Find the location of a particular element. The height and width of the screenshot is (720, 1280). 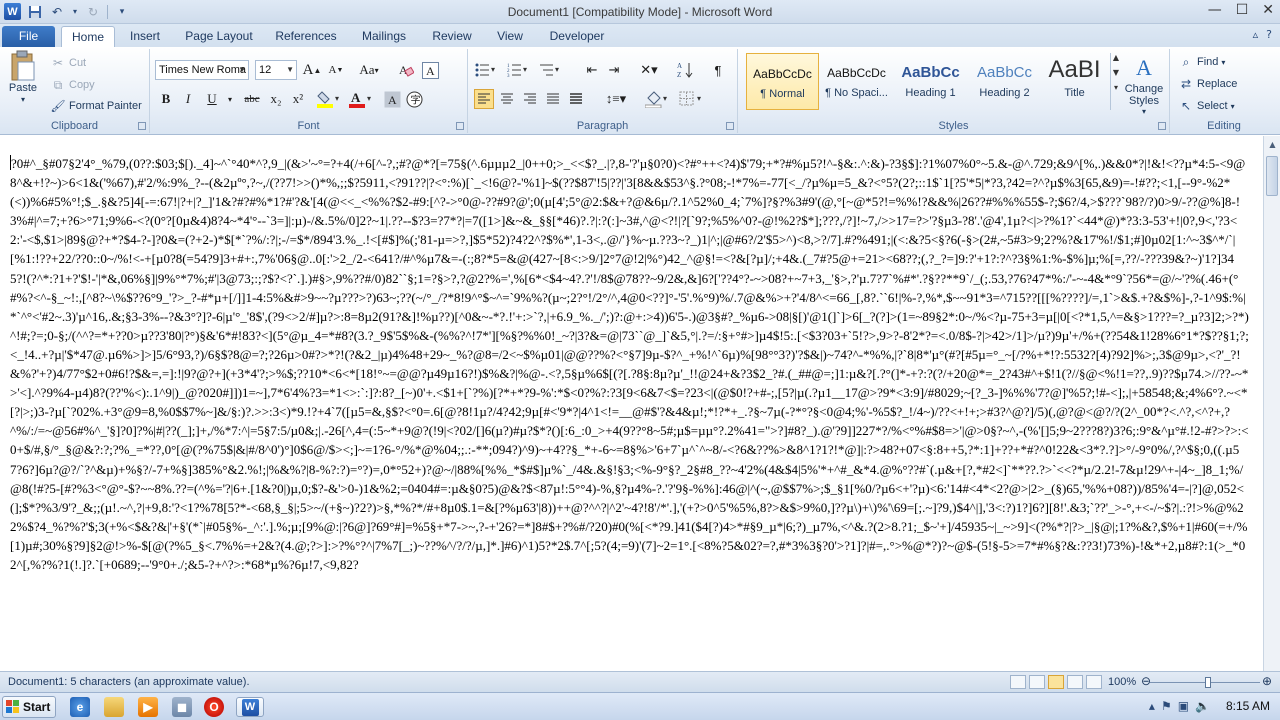

flag-icon: ⚑ is located at coordinates (1166, 706).